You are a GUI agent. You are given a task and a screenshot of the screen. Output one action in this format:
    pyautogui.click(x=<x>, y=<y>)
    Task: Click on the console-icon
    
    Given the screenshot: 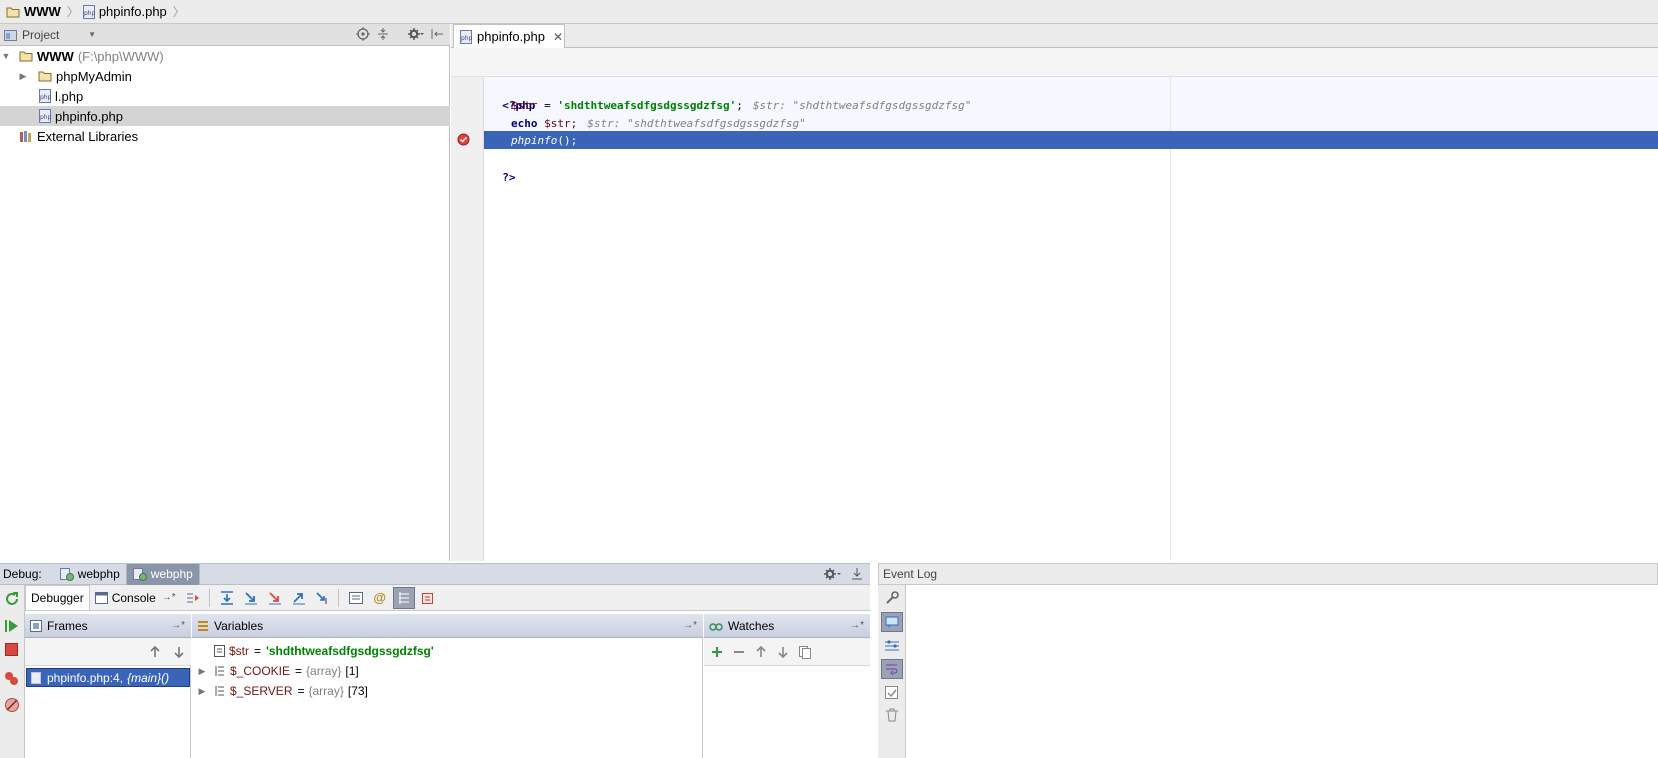 What is the action you would take?
    pyautogui.click(x=101, y=597)
    